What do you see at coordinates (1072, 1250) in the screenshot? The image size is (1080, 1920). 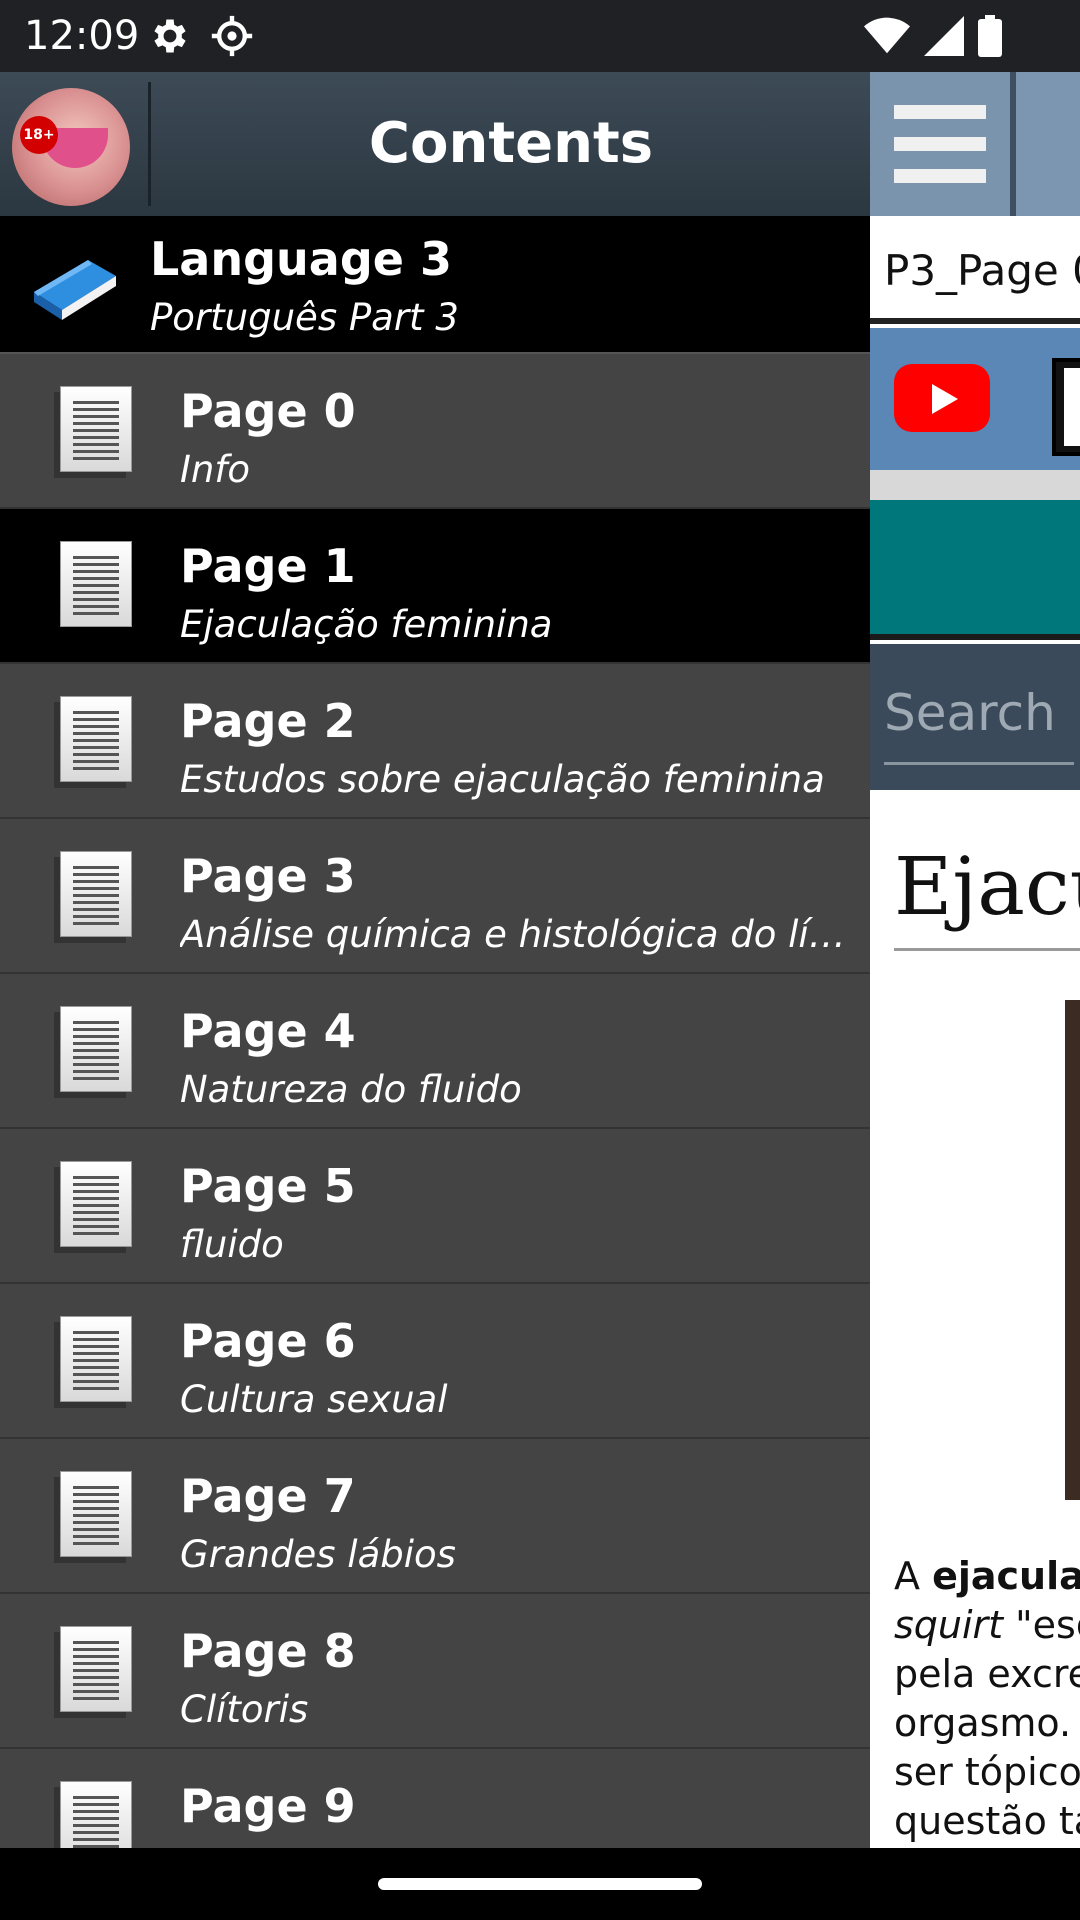 I see `article-image` at bounding box center [1072, 1250].